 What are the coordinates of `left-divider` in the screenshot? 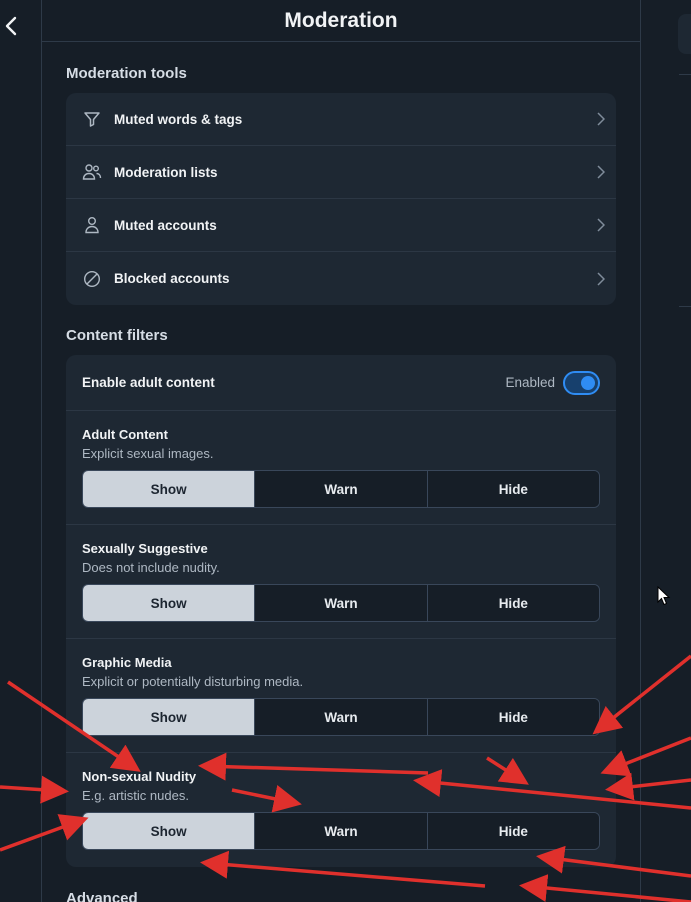 It's located at (41, 451).